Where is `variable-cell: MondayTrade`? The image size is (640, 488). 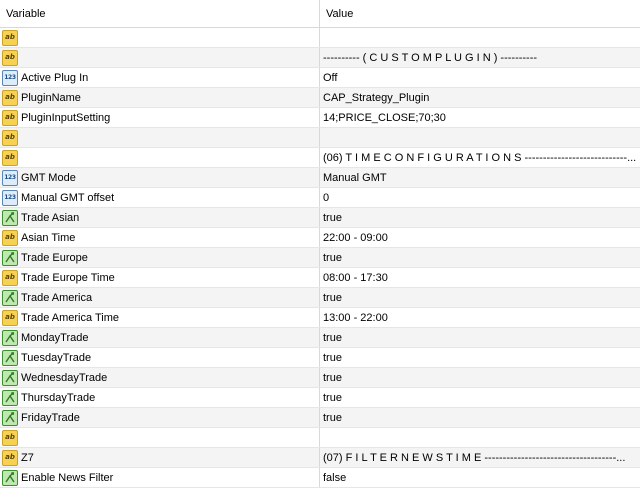
variable-cell: MondayTrade is located at coordinates (160, 337).